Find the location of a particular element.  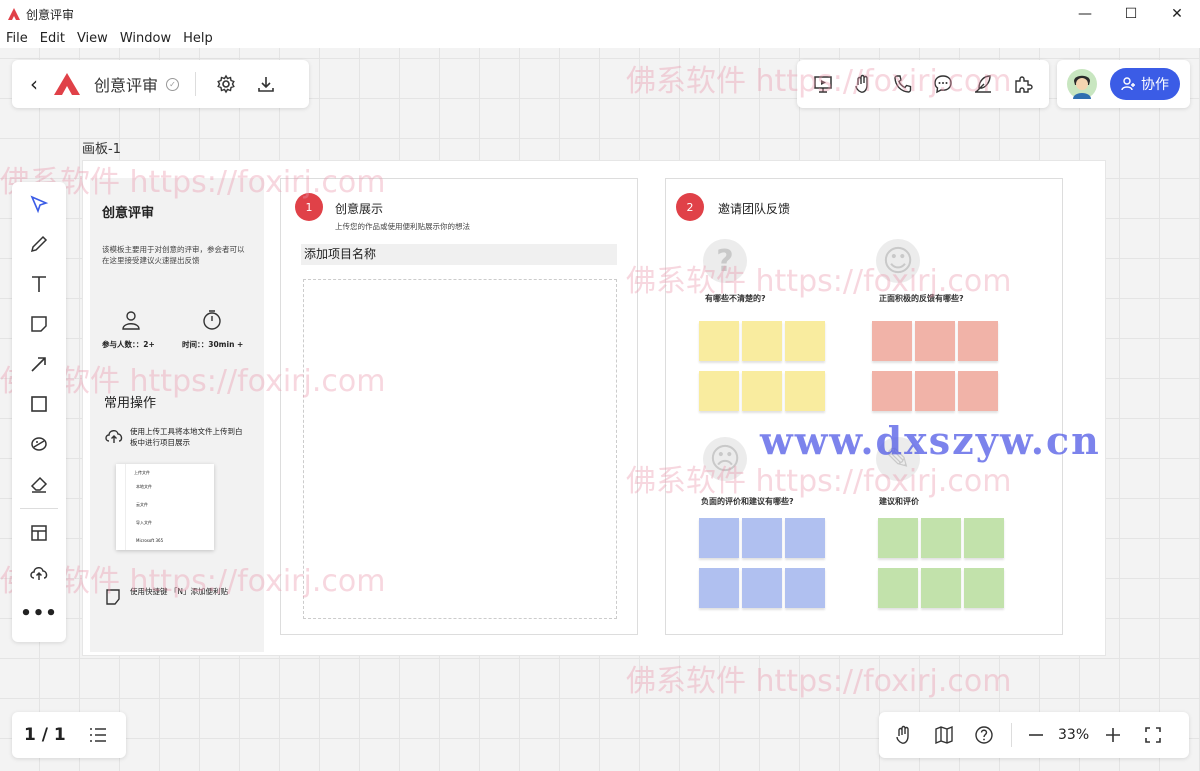

template-title: 创意评审 is located at coordinates (128, 213).